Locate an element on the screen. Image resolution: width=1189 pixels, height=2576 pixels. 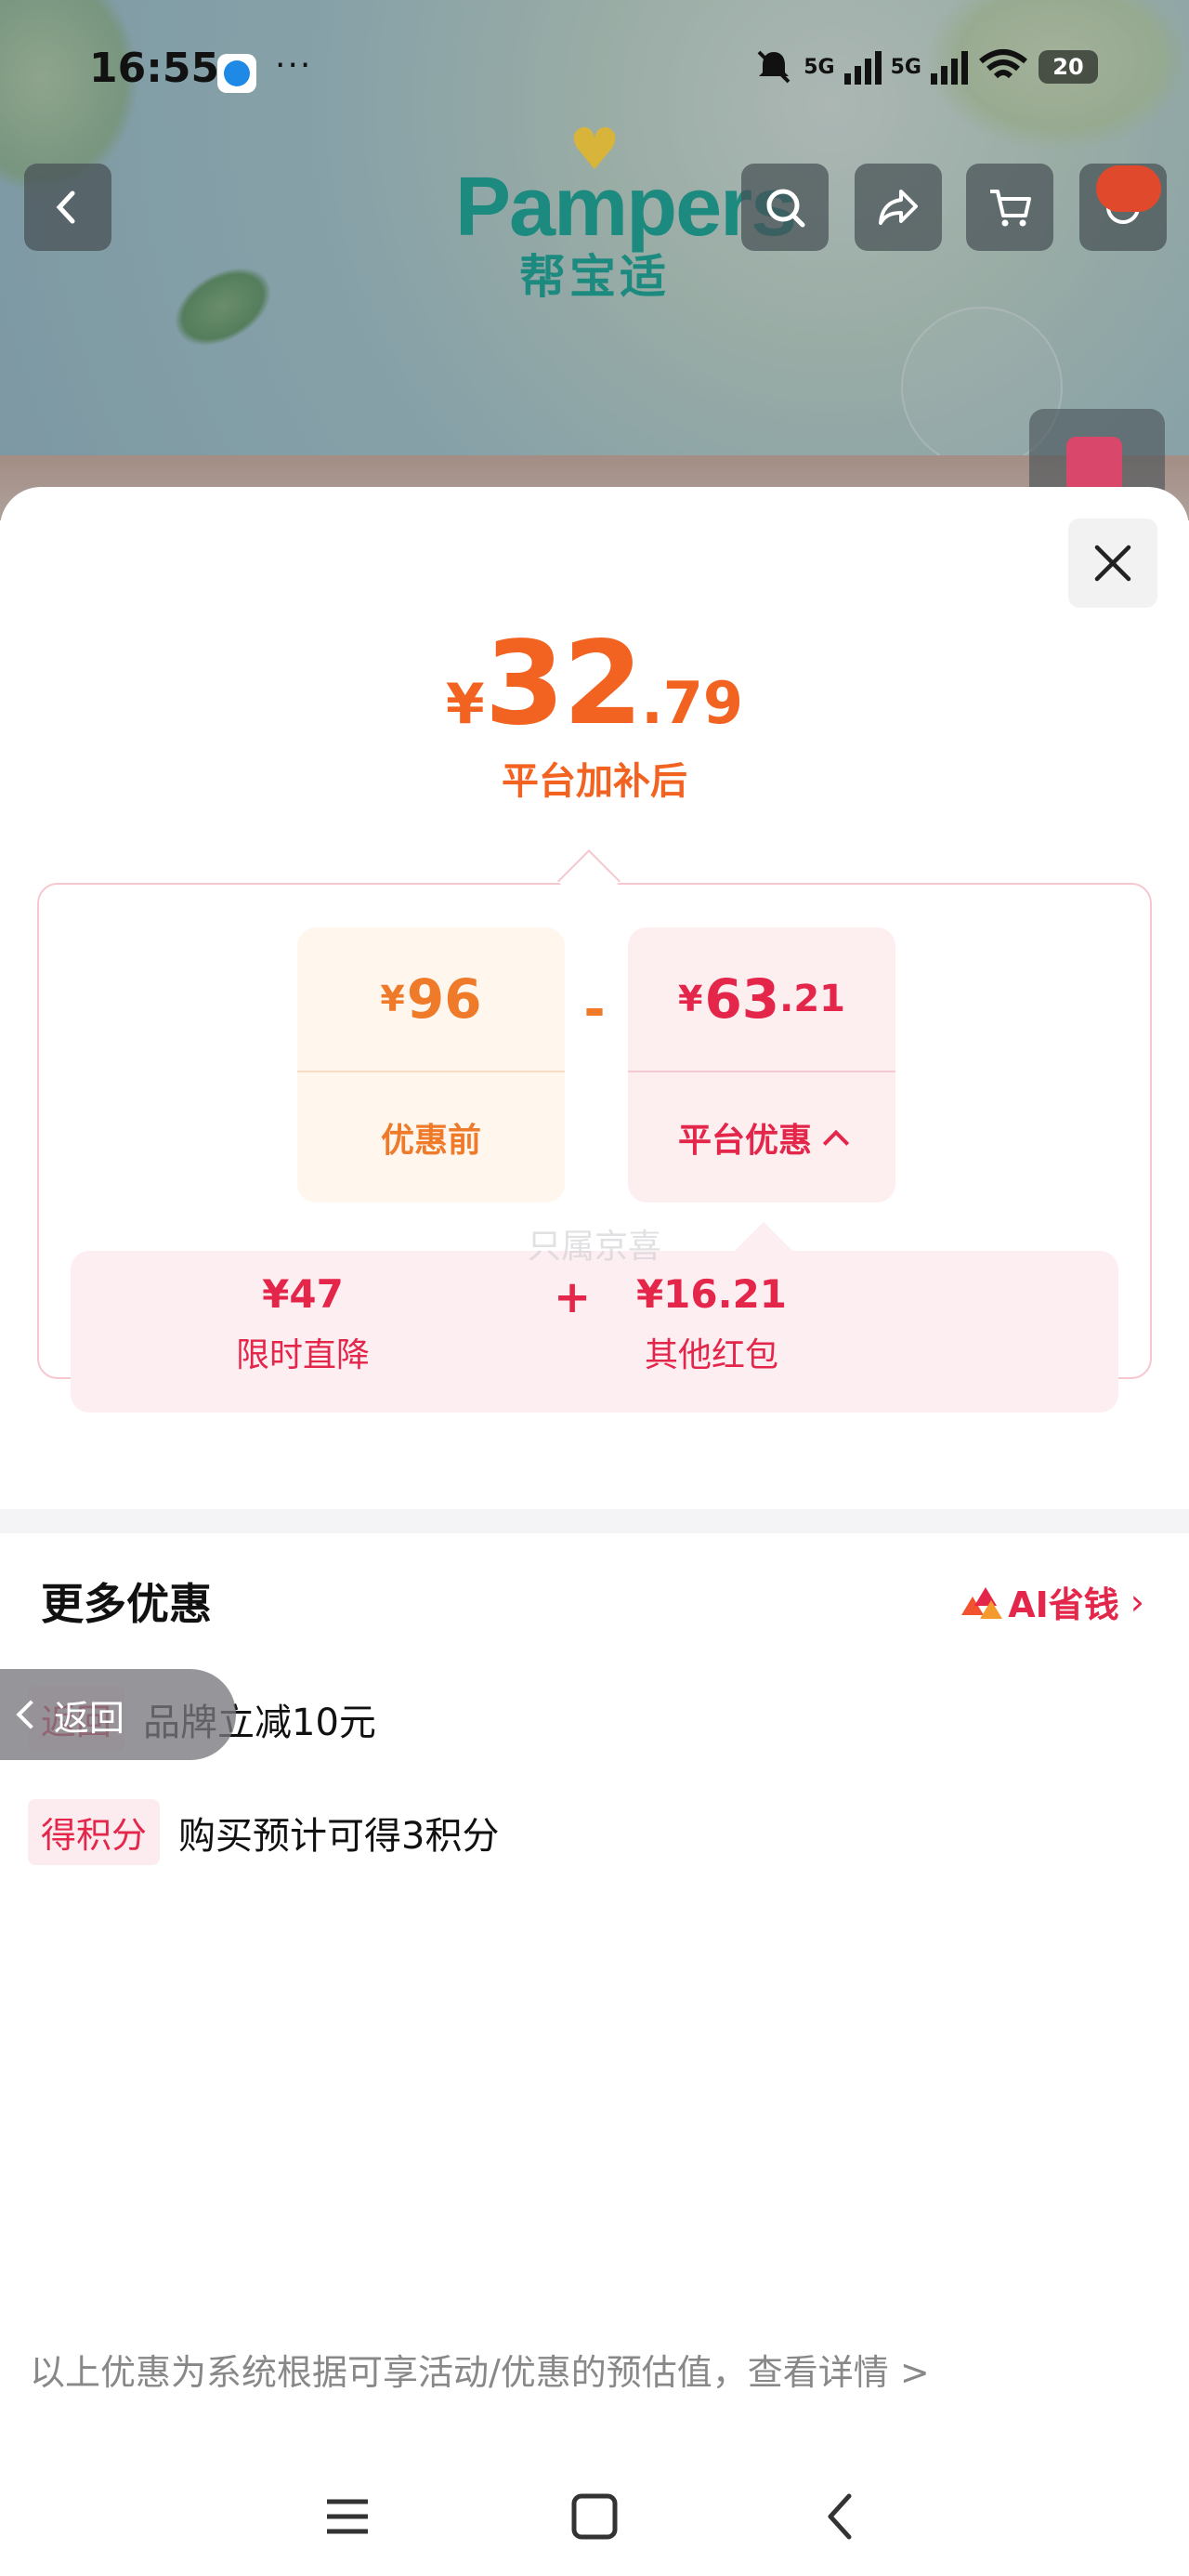
back-nav-icon is located at coordinates (842, 2516).